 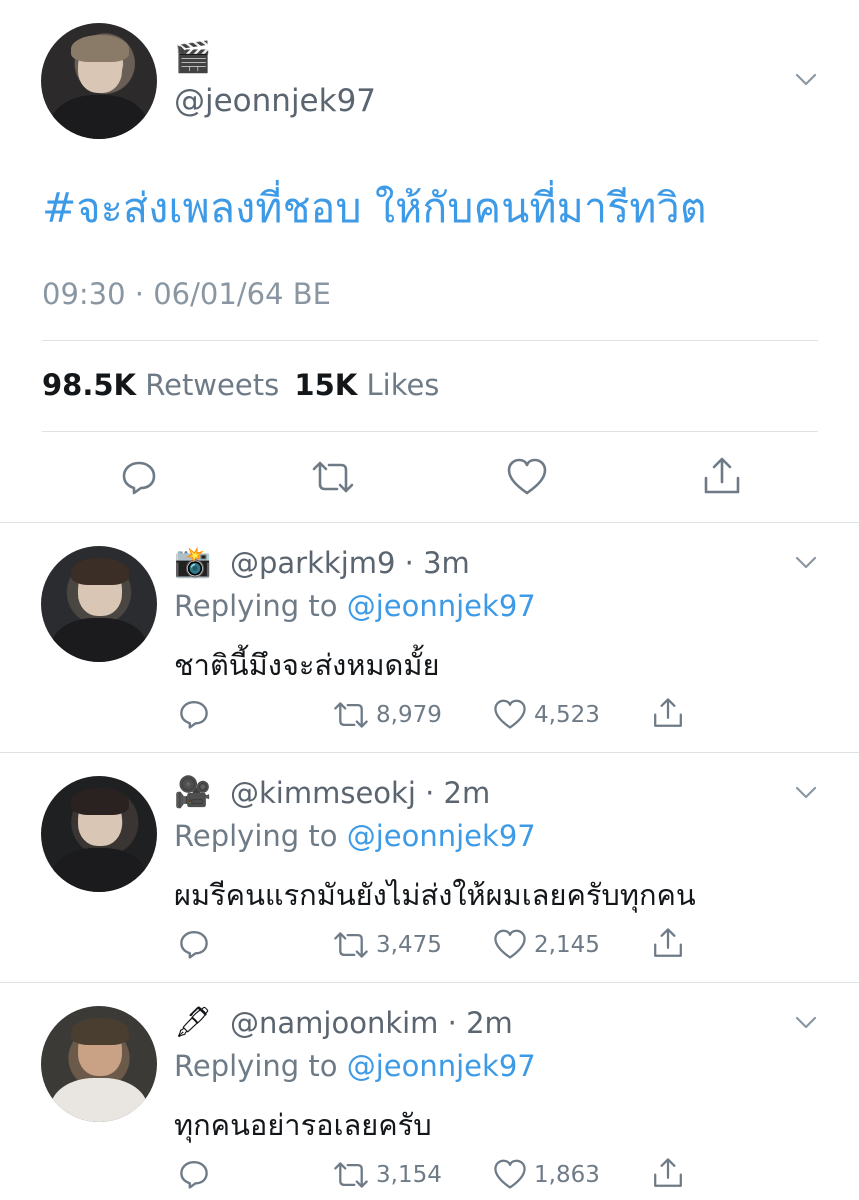 What do you see at coordinates (193, 792) in the screenshot?
I see `movie-camera-emoji: 🎥` at bounding box center [193, 792].